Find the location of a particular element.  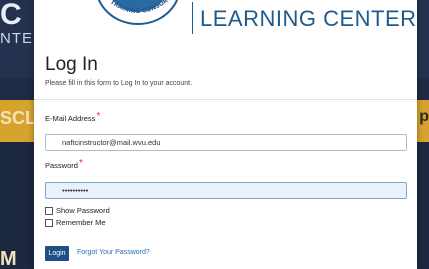

password-label-text: Password is located at coordinates (61, 165).